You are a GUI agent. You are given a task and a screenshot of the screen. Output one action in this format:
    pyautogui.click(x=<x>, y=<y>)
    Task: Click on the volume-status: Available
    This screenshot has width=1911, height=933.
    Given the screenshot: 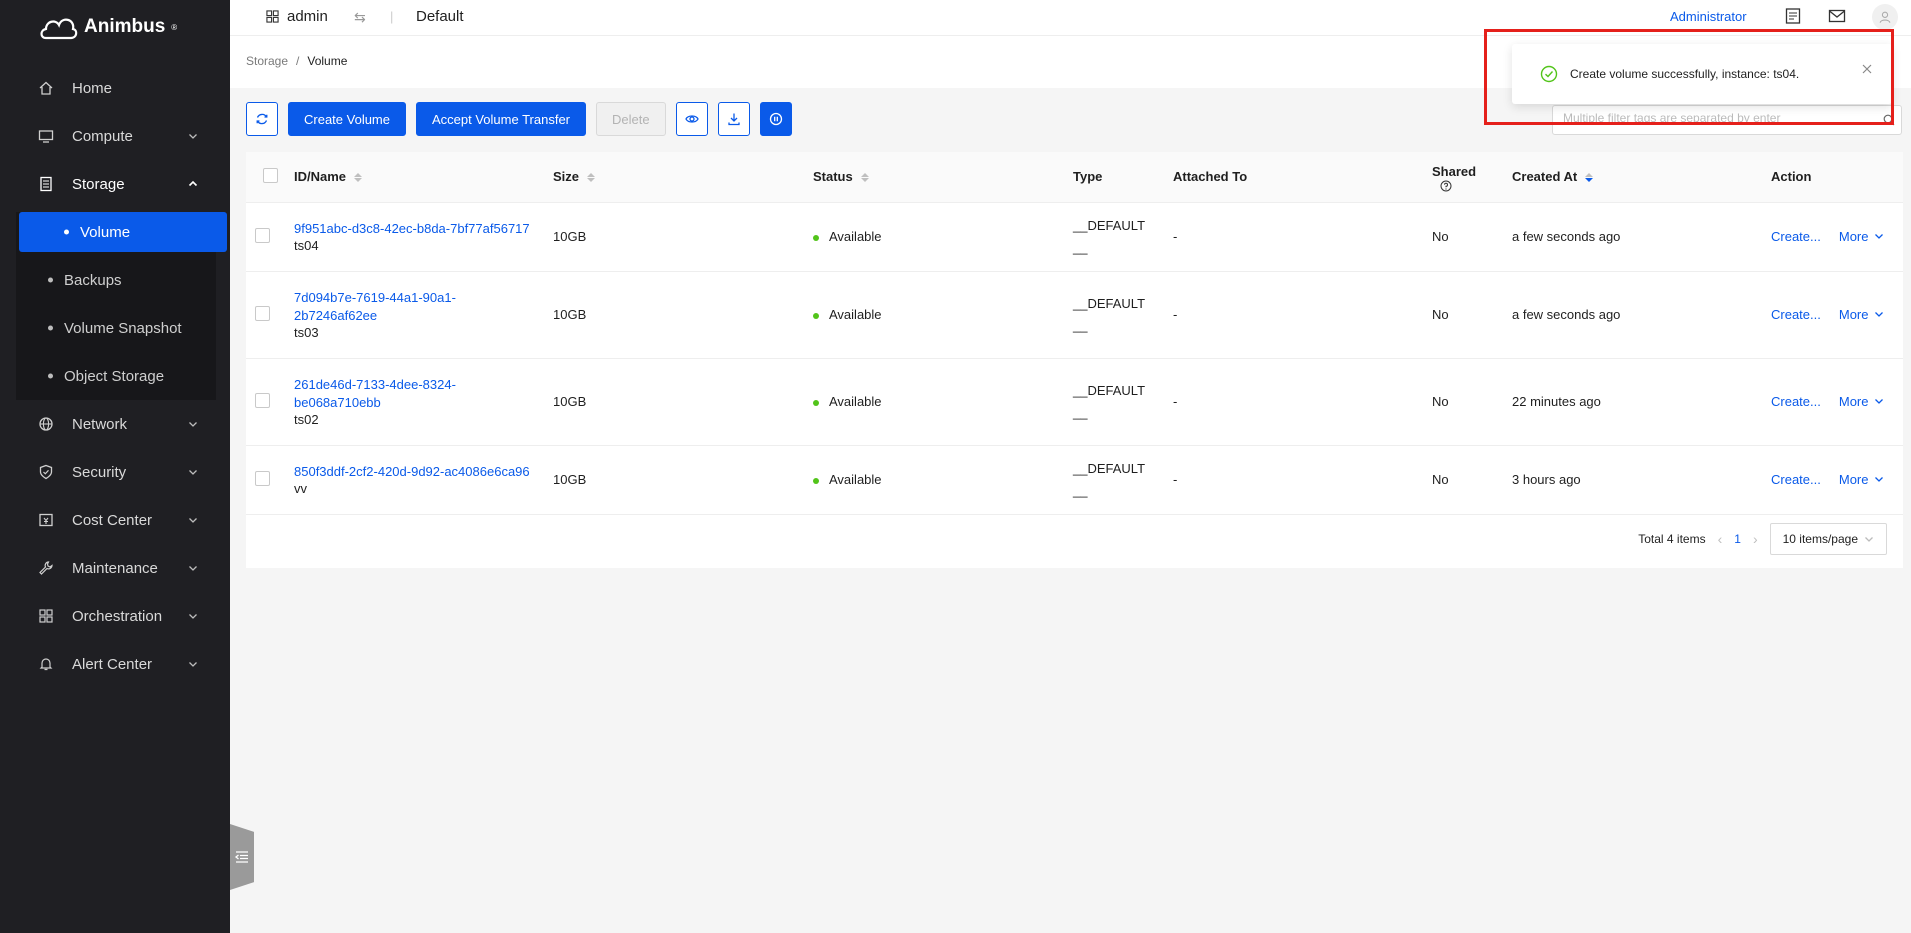 What is the action you would take?
    pyautogui.click(x=943, y=237)
    